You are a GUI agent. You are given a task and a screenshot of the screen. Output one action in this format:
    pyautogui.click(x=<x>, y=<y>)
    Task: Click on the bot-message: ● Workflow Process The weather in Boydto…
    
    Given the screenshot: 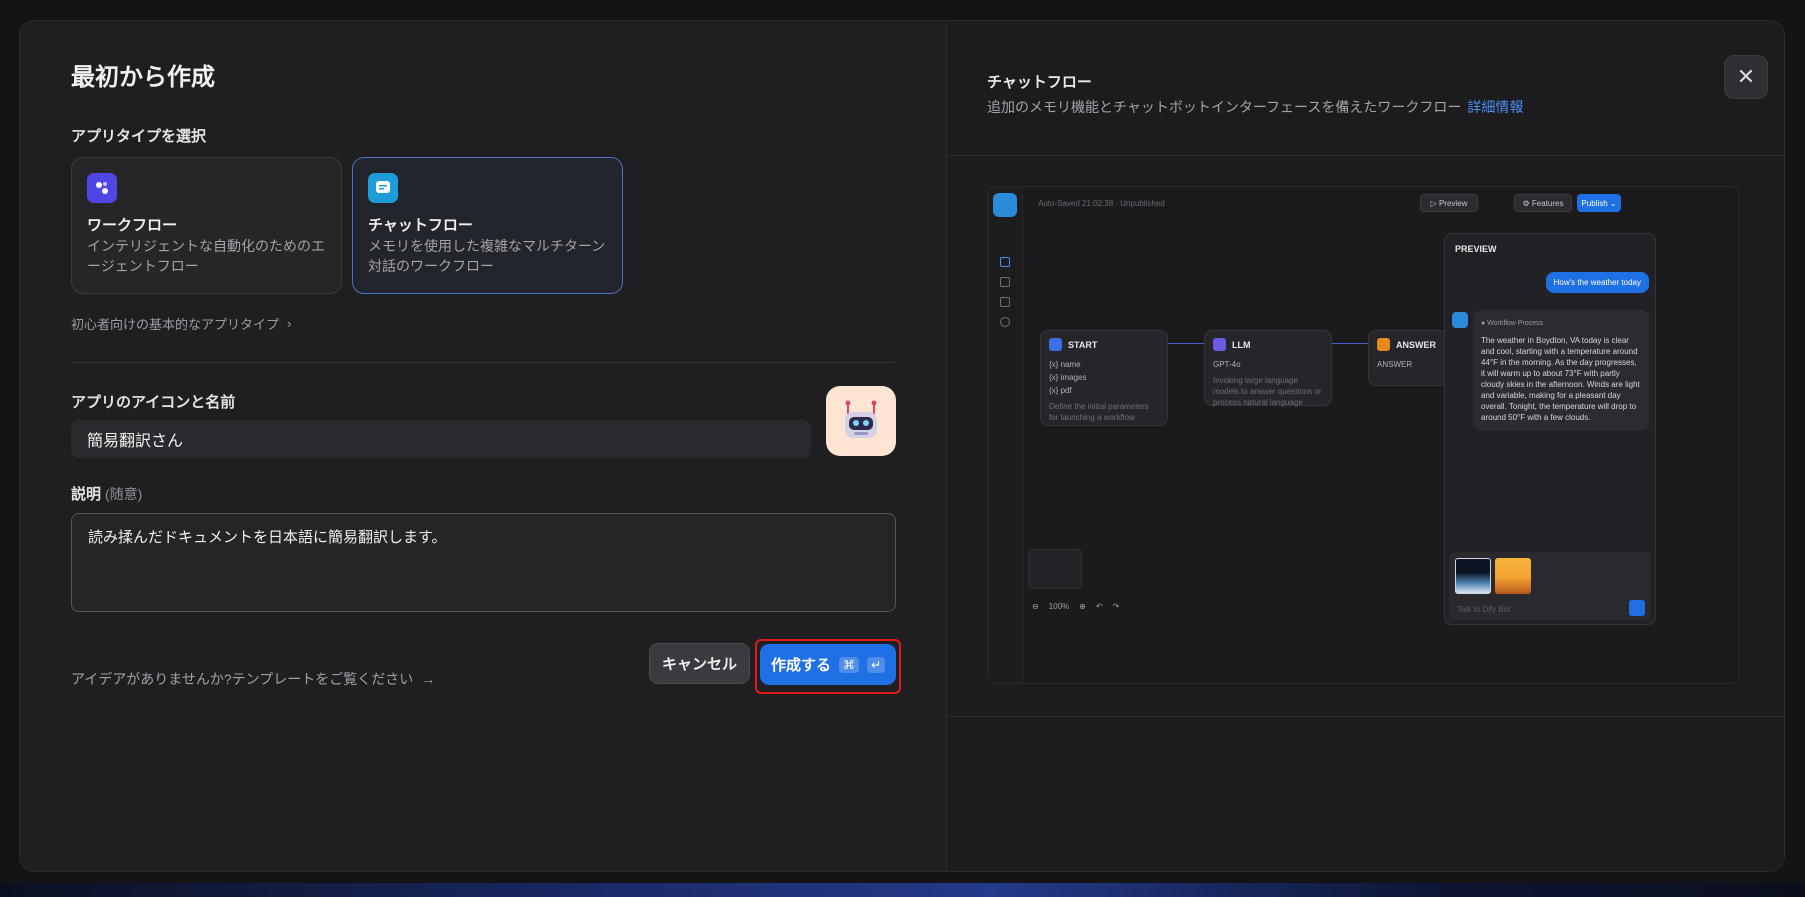 What is the action you would take?
    pyautogui.click(x=1561, y=370)
    